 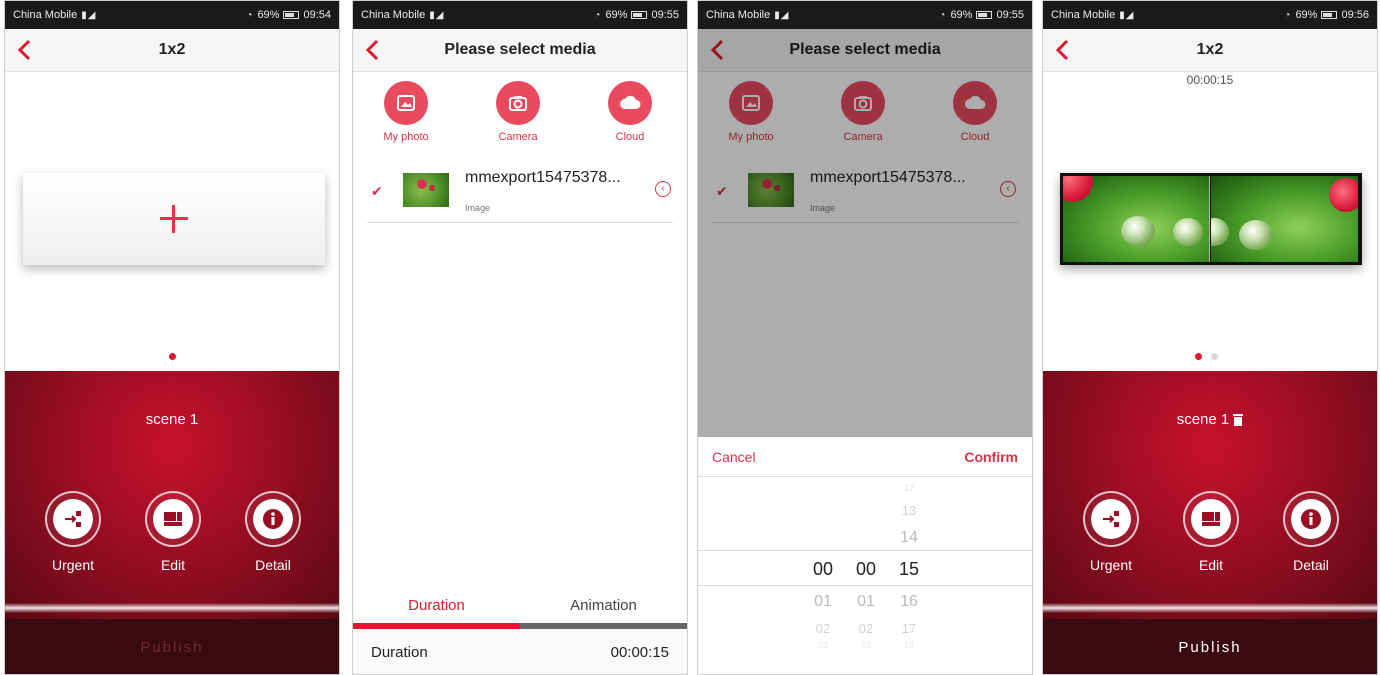 I want to click on status-bar: China Mobile ▮◢ ◔ 69% 09:54, so click(x=172, y=15).